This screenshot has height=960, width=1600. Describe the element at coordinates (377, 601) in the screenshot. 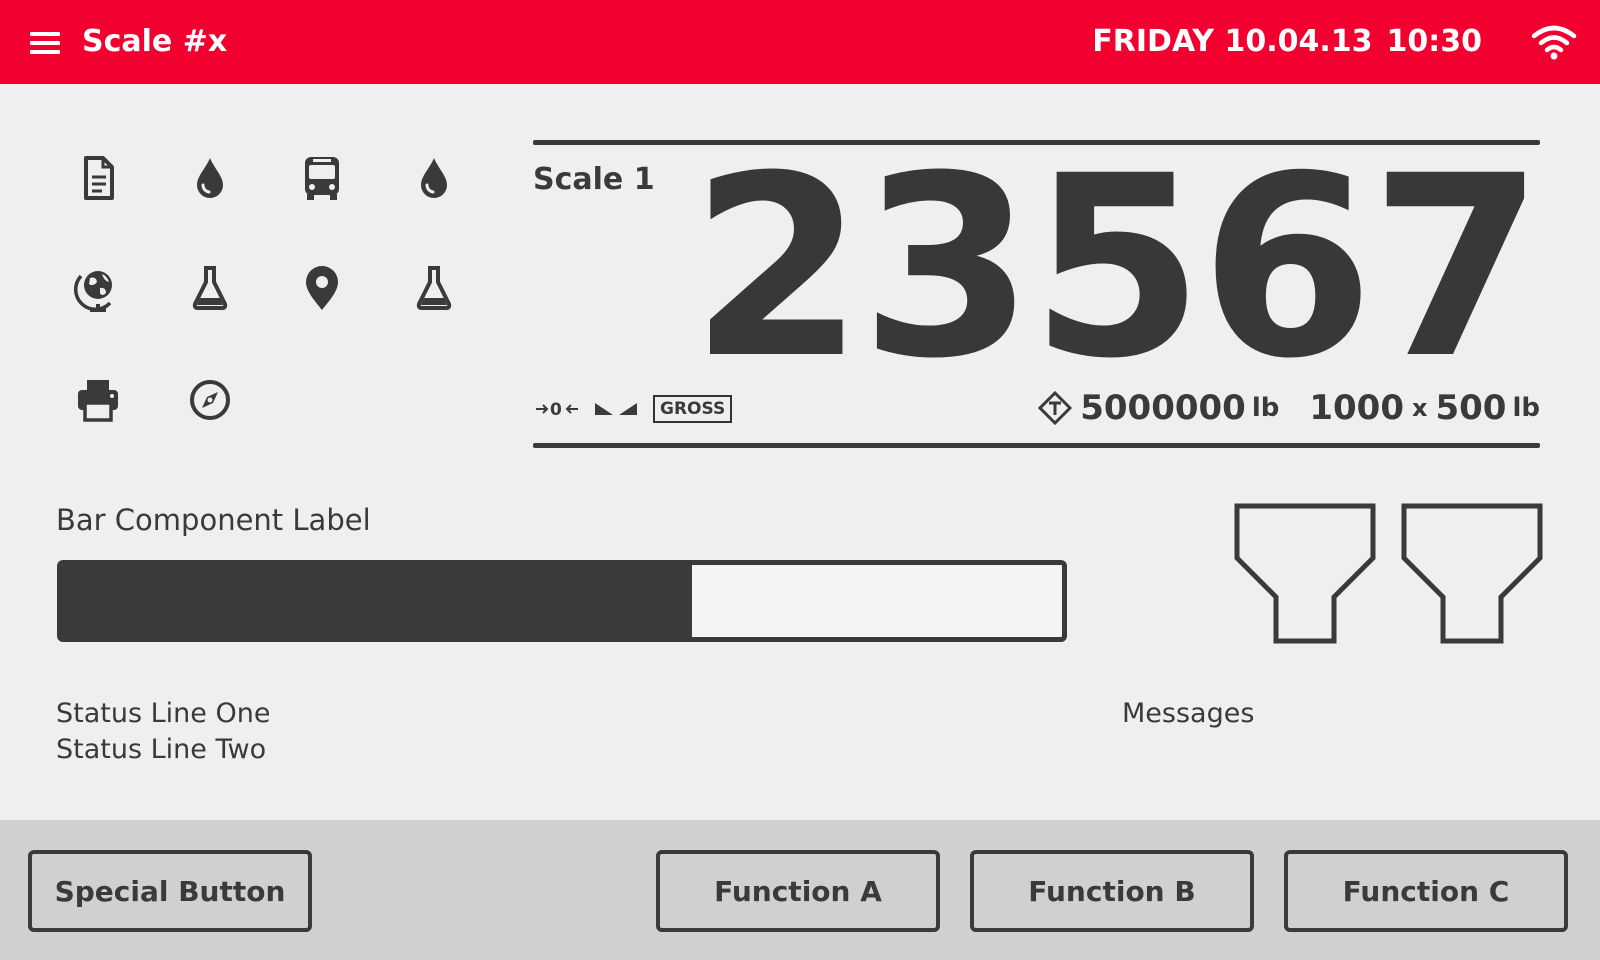

I see `bar-fill` at that location.